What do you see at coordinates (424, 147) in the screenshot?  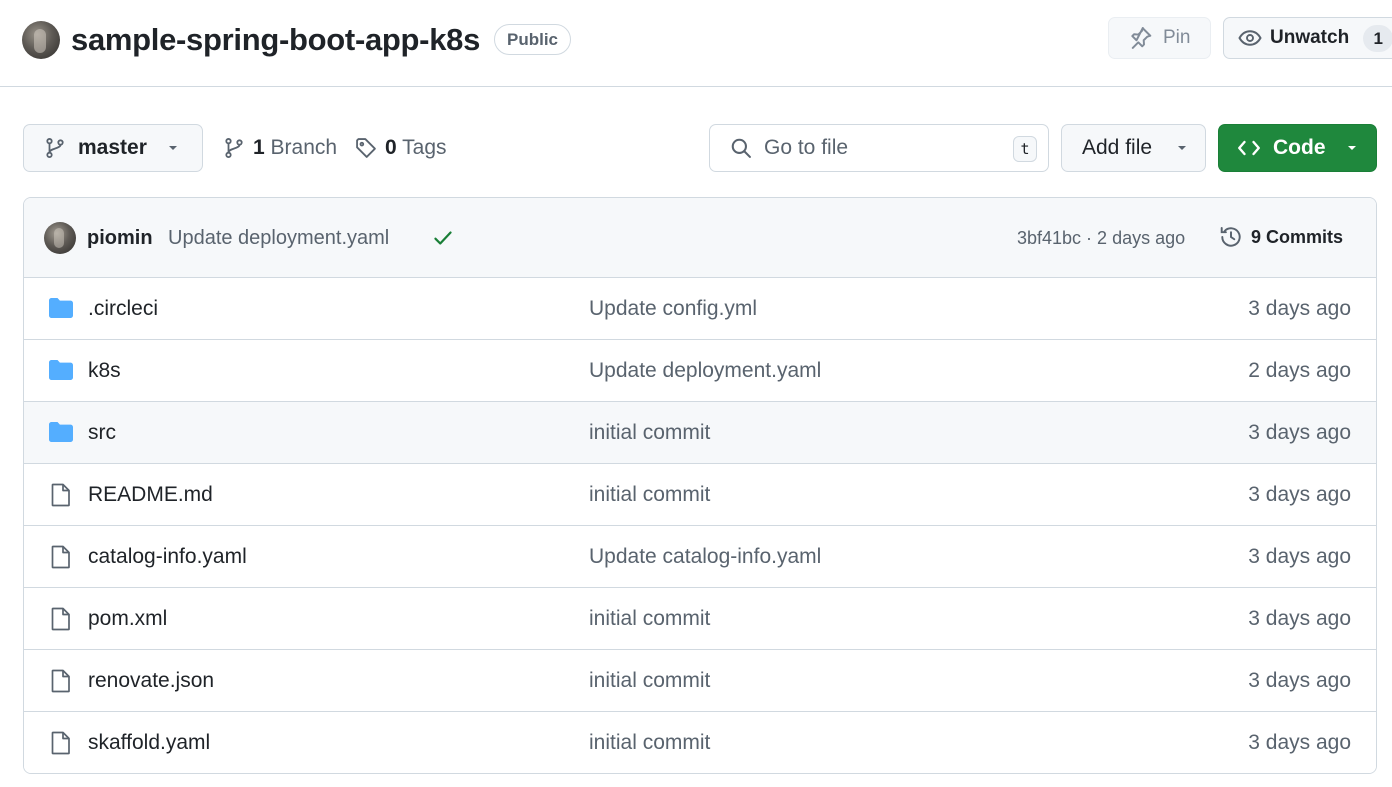 I see `tag-label: Tags` at bounding box center [424, 147].